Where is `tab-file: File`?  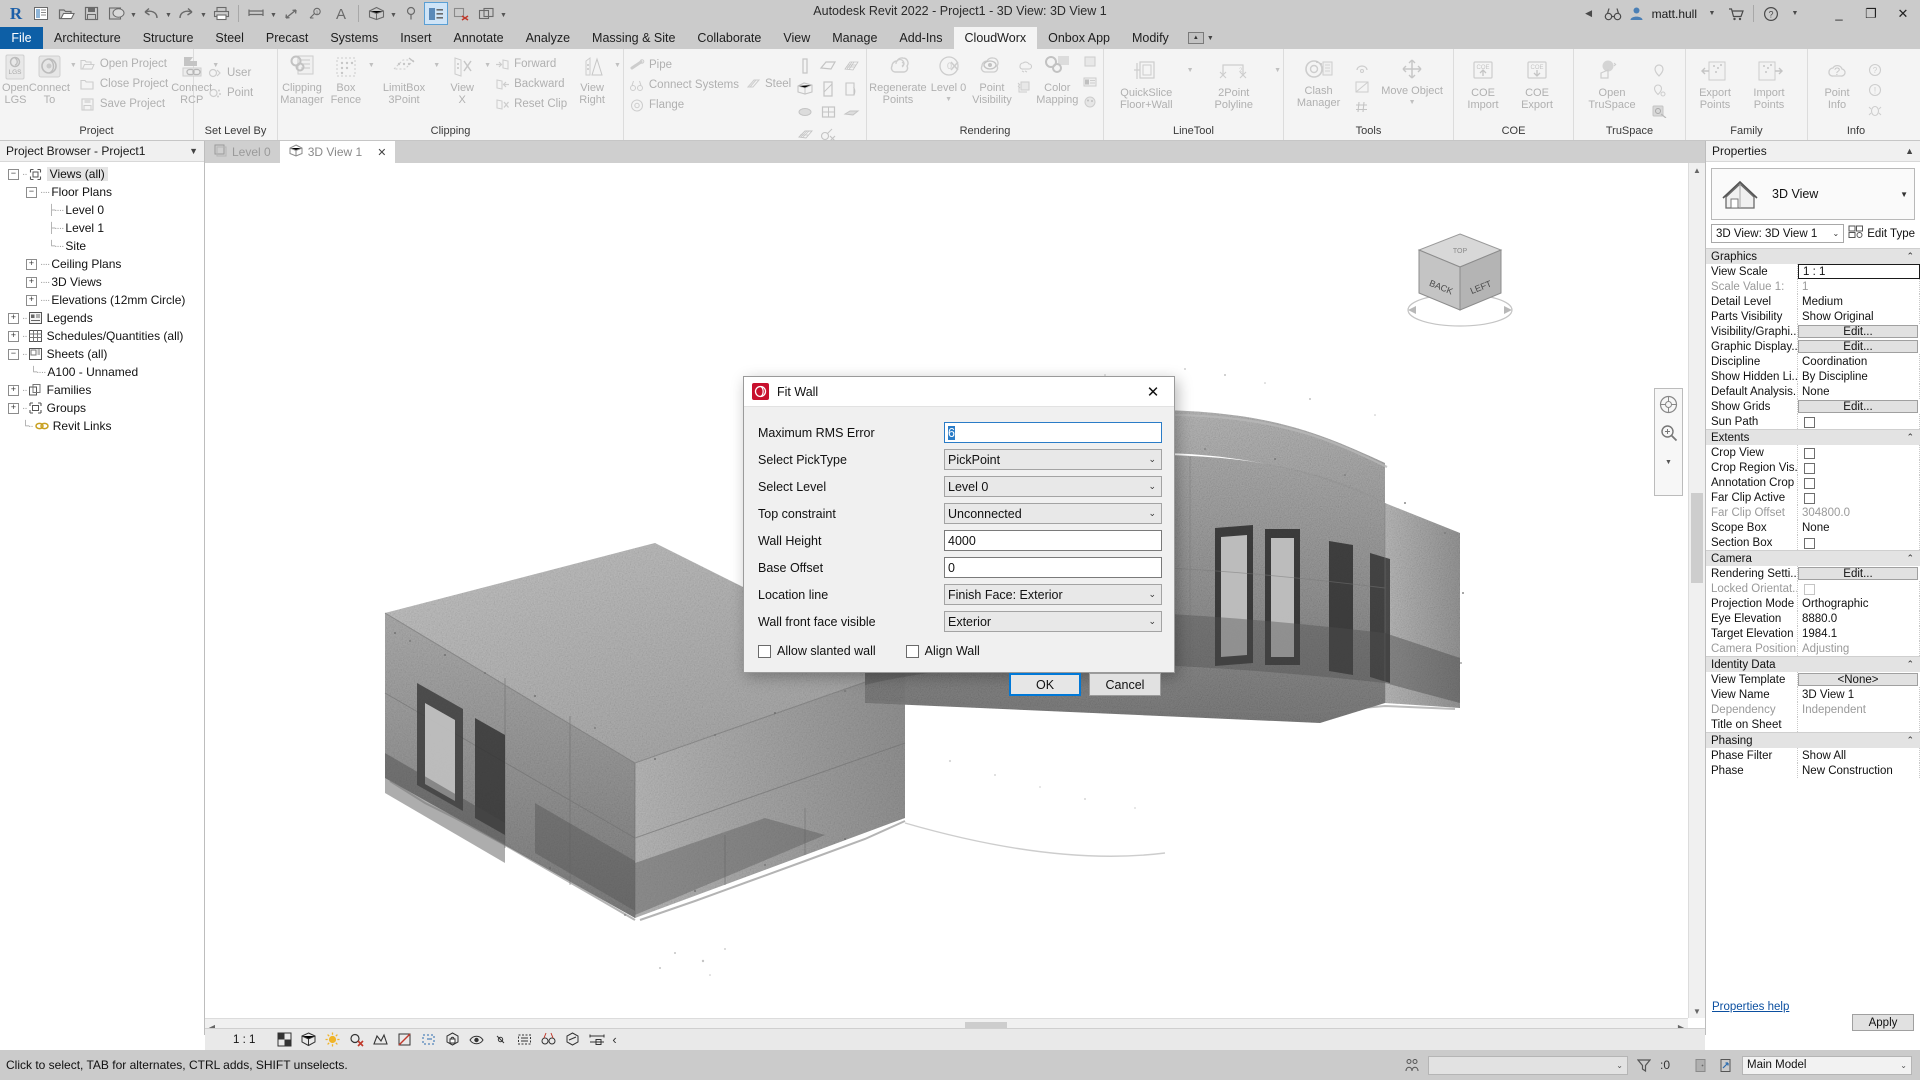
tab-file: File is located at coordinates (21, 38).